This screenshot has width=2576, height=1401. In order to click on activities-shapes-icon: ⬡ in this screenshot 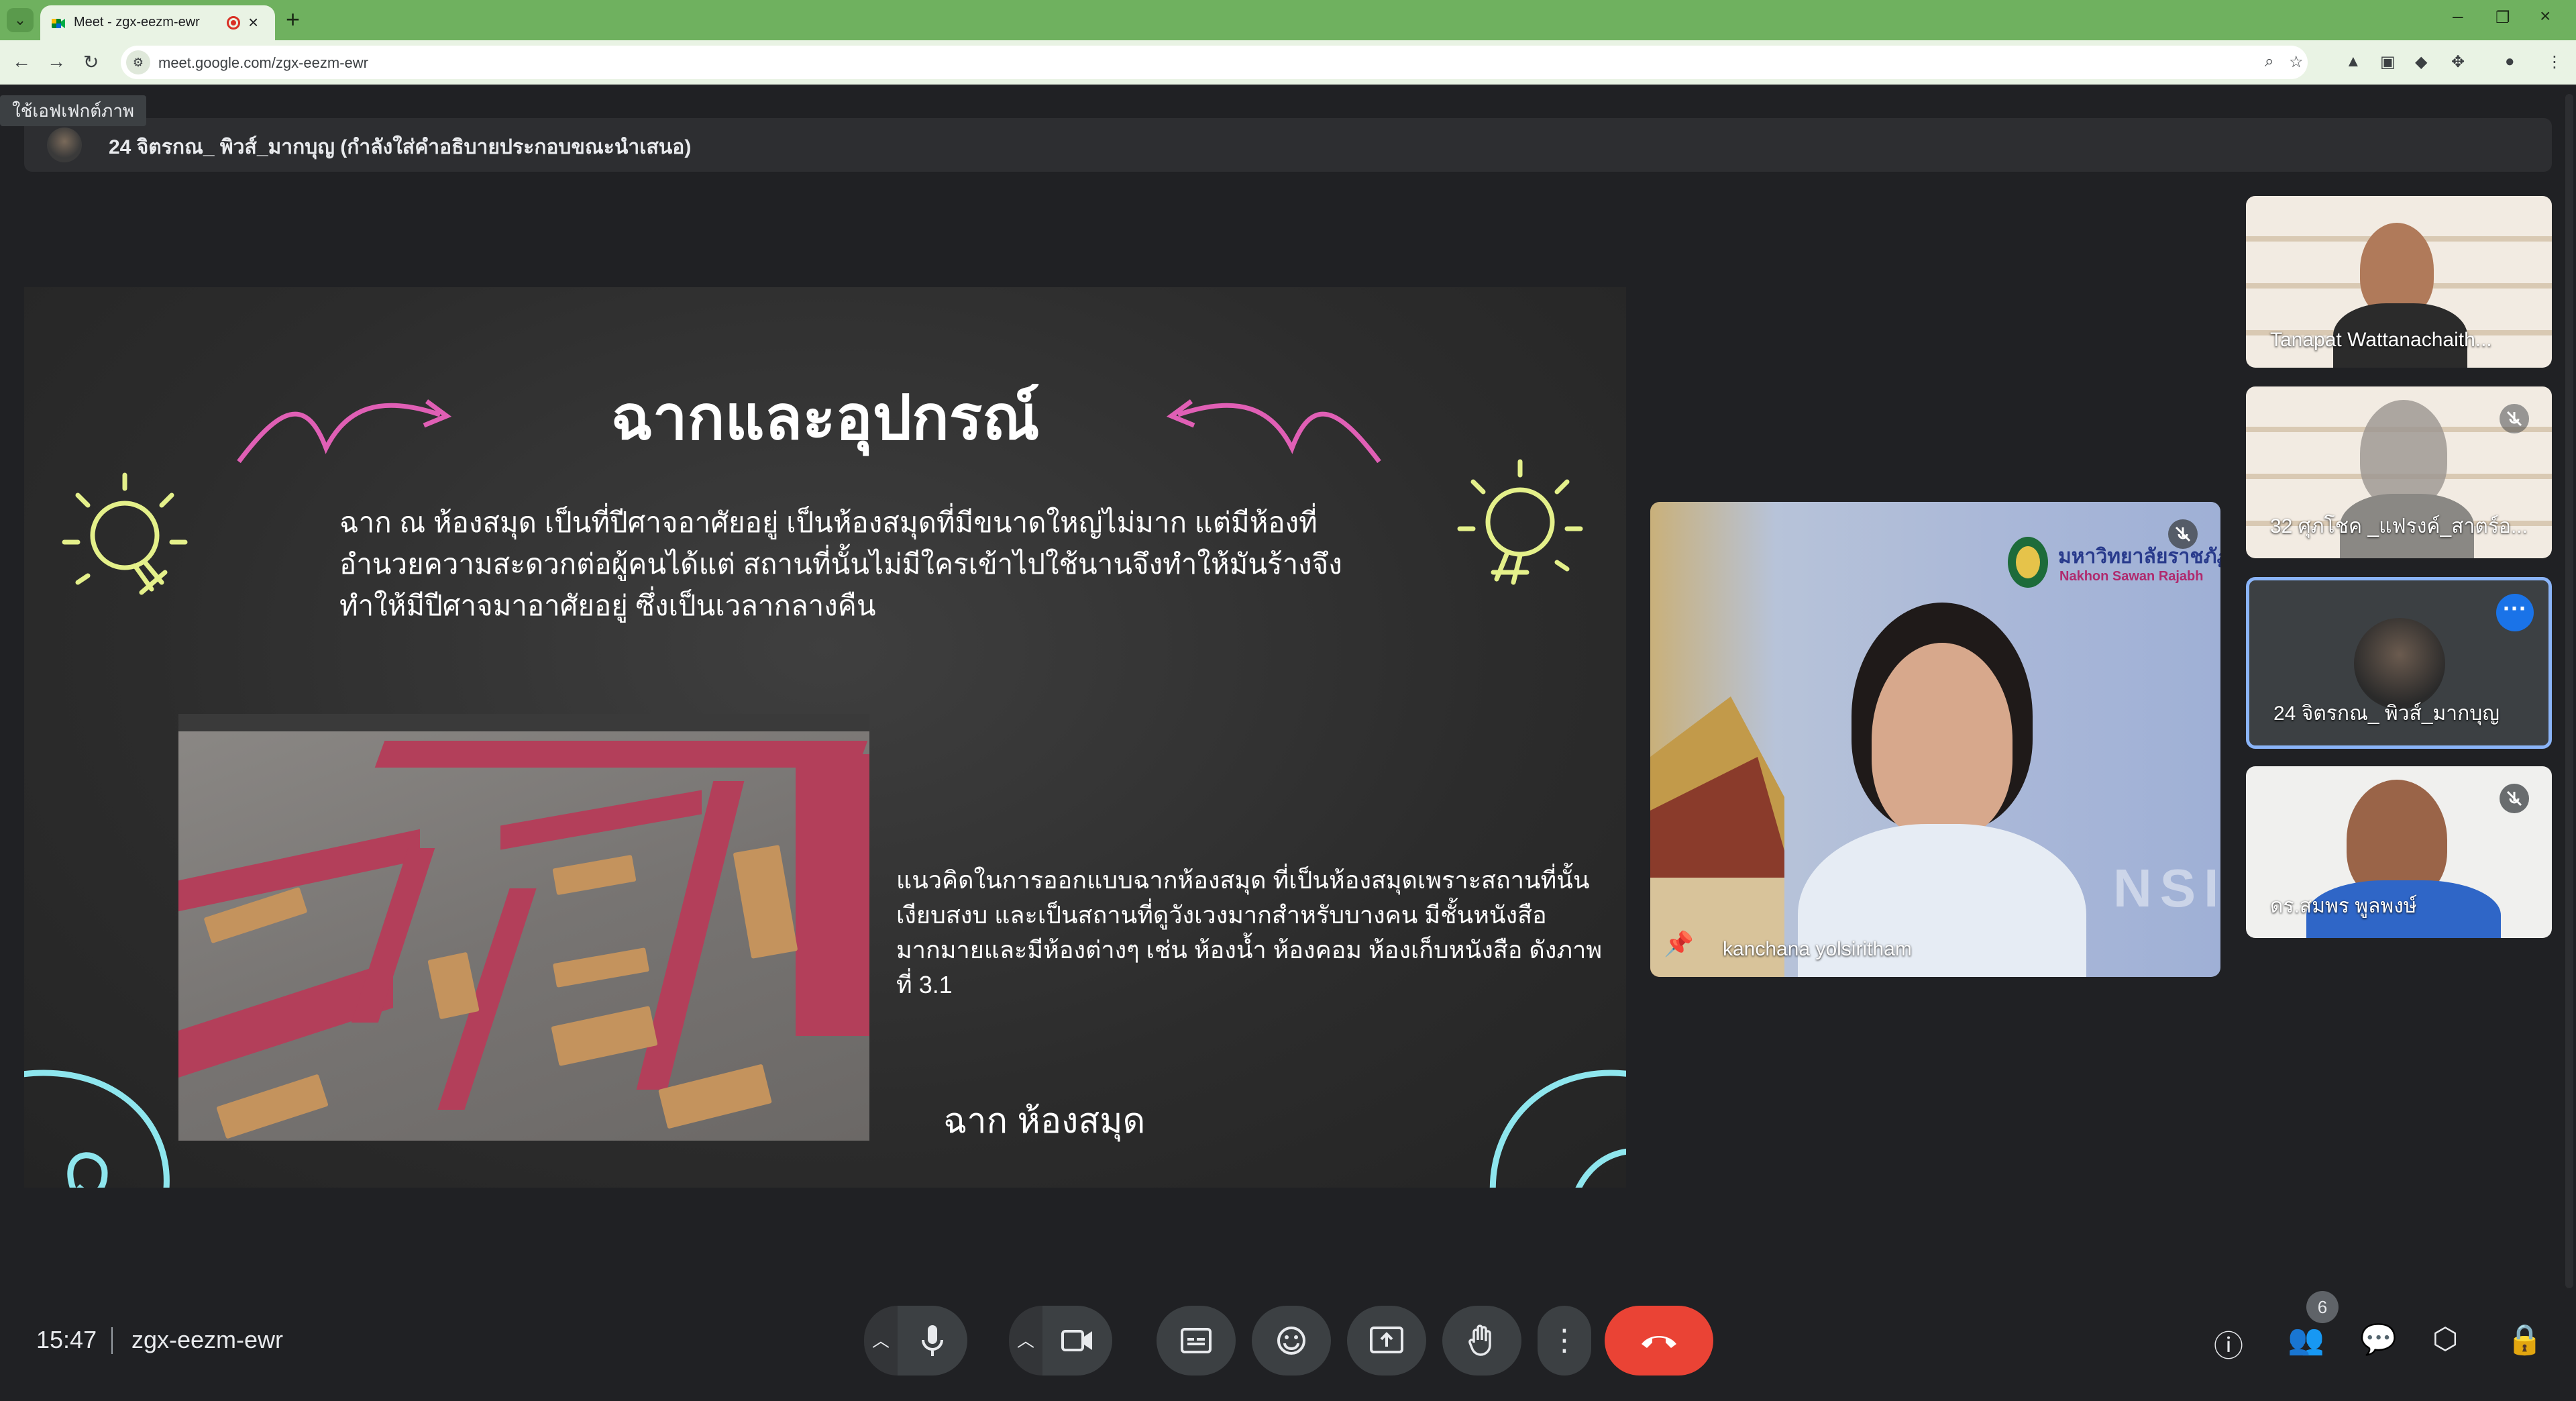, I will do `click(2445, 1339)`.